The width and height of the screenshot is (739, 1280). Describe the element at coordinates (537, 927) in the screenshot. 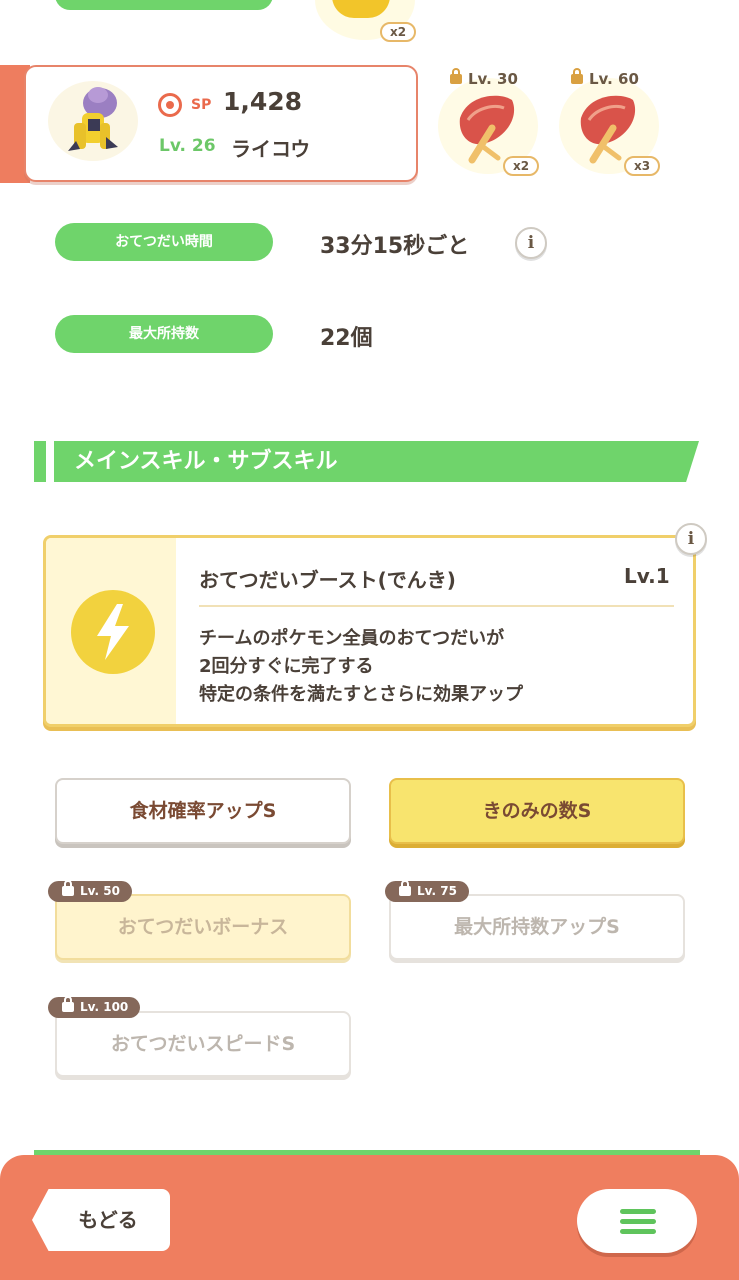

I see `subskill-inventory-up: 最大所持数アップS` at that location.